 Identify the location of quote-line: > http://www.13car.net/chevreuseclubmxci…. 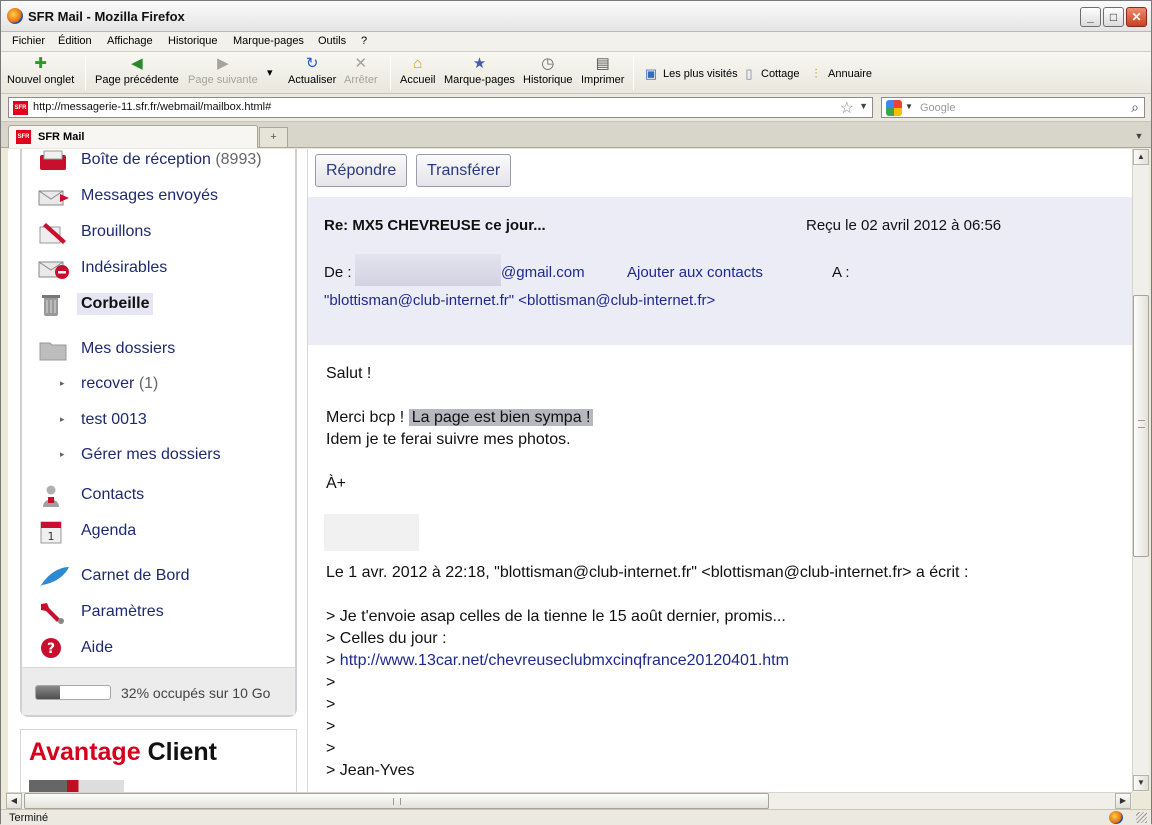
(557, 660).